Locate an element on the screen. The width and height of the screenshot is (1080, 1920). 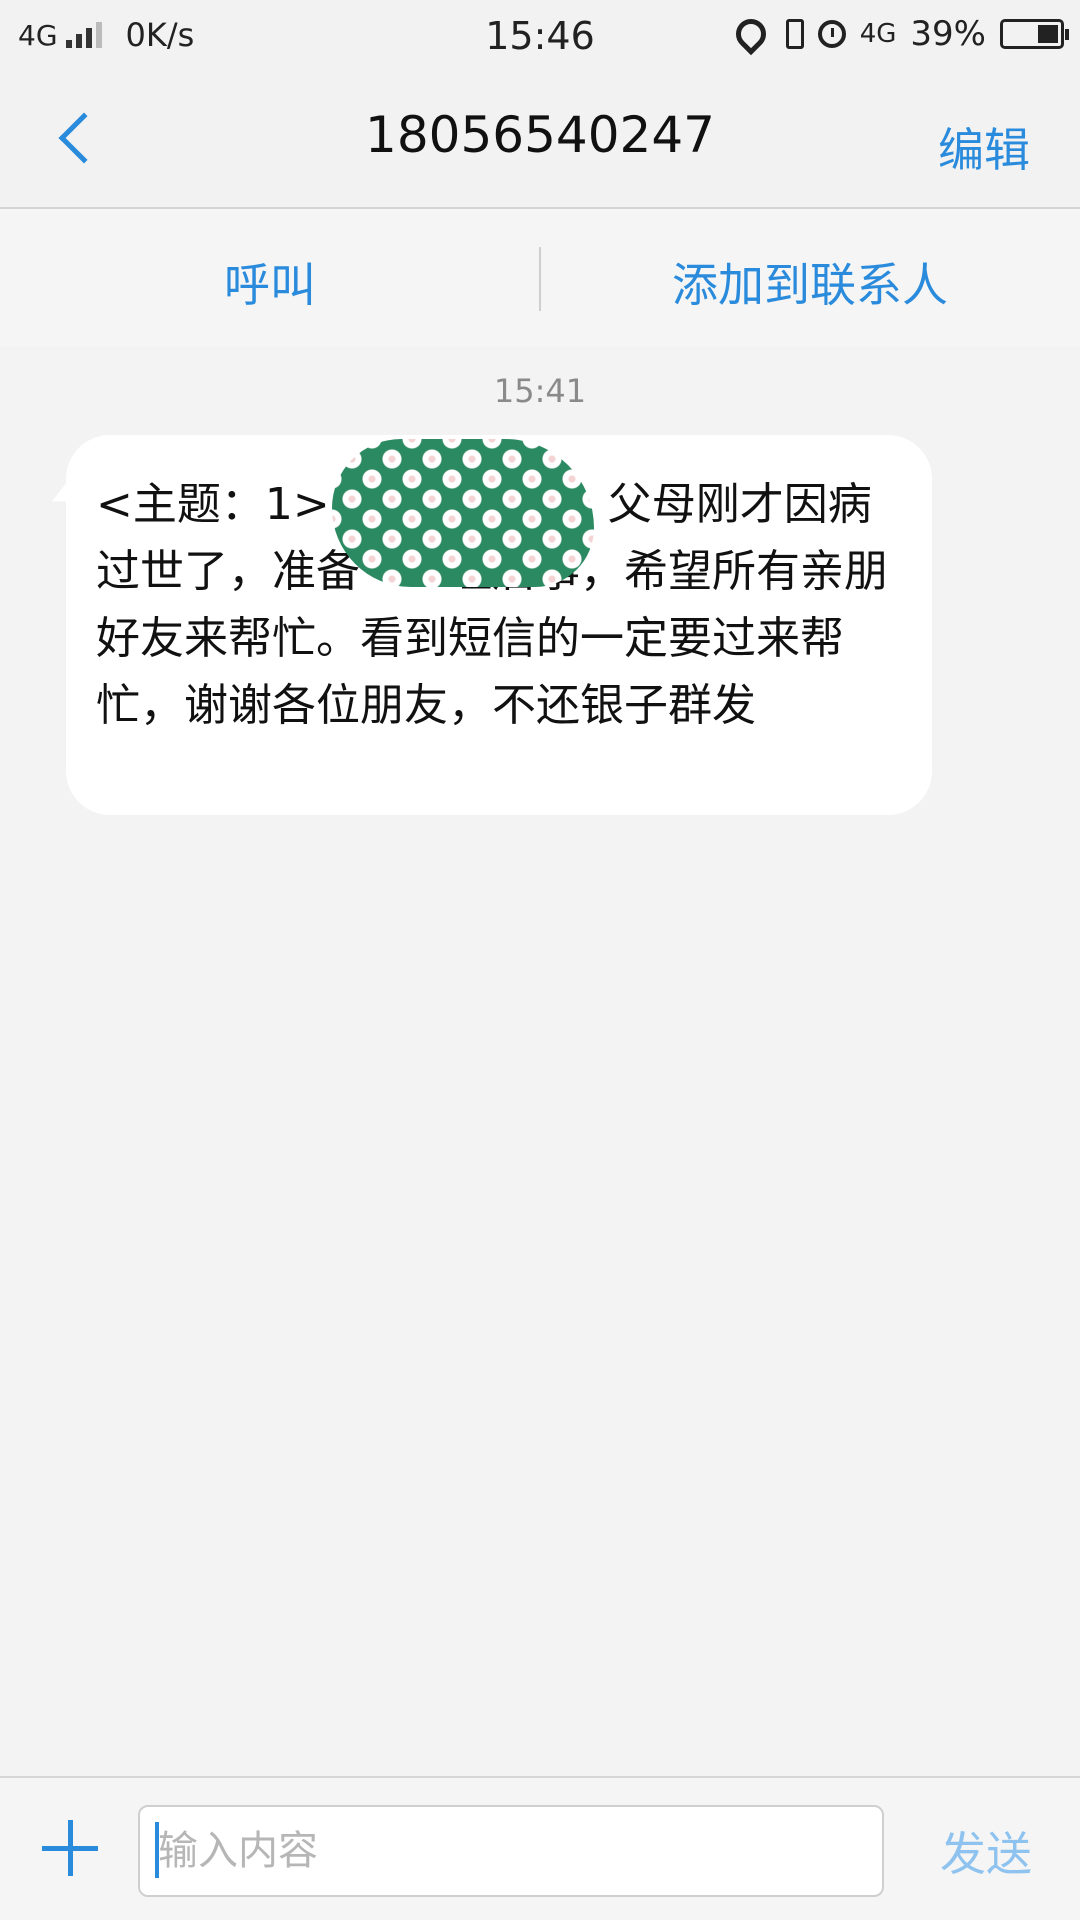
page-title: 18056540247 is located at coordinates (540, 135).